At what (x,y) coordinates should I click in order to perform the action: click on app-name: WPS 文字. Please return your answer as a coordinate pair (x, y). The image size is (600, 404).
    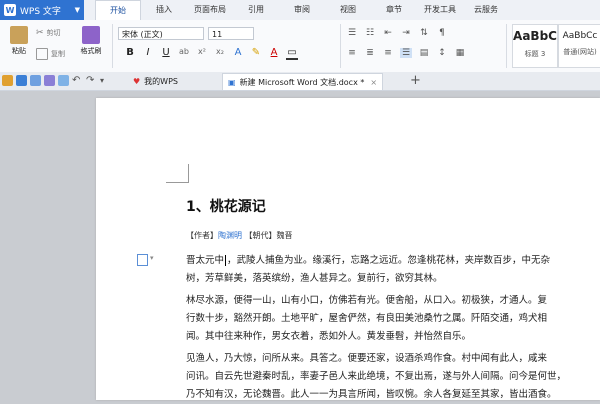
    Looking at the image, I should click on (40, 11).